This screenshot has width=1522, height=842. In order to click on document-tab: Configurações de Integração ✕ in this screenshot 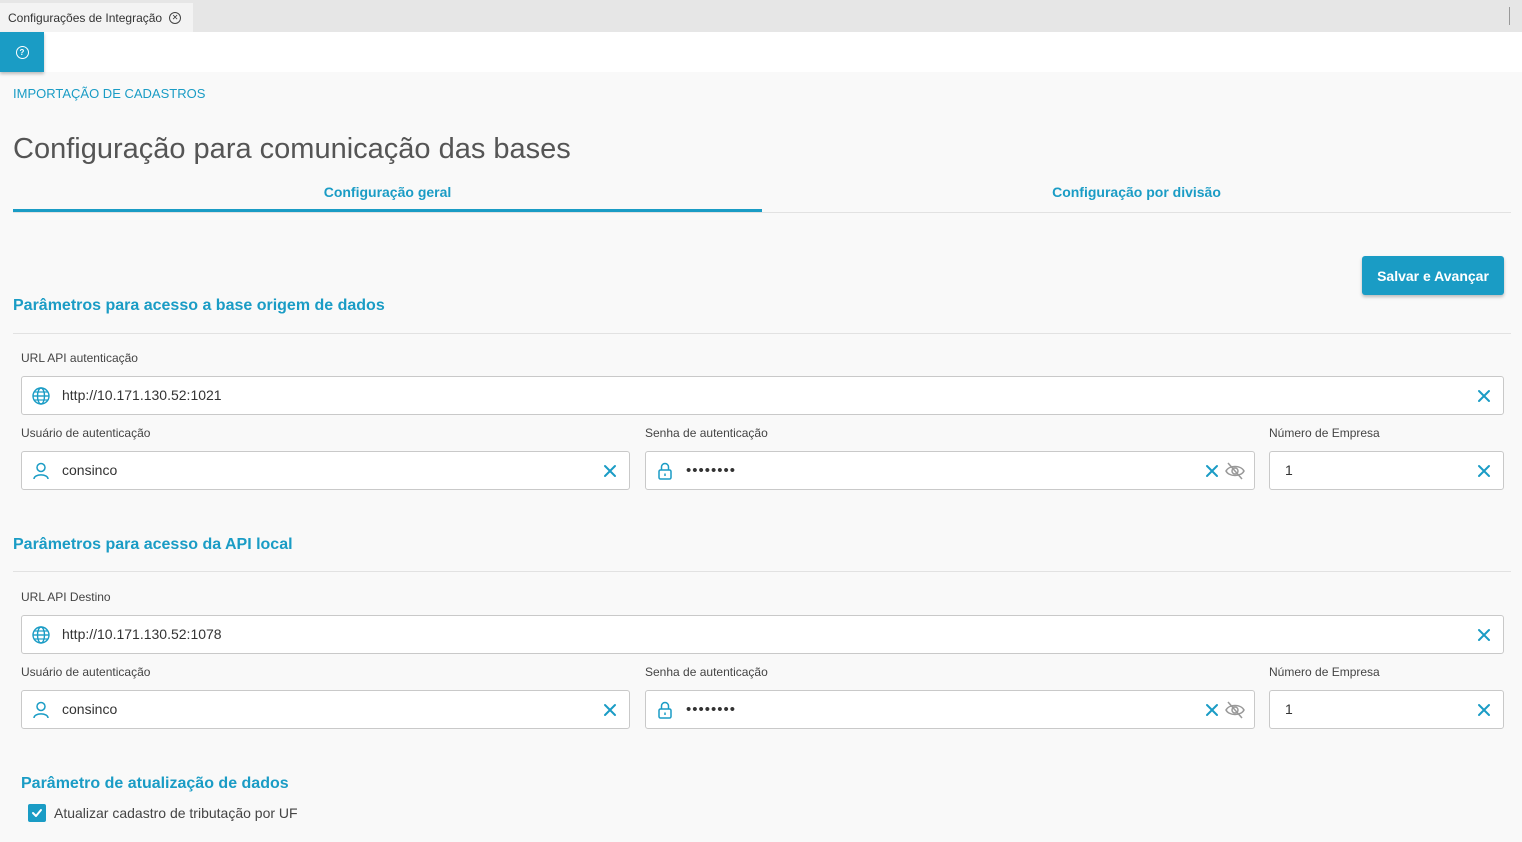, I will do `click(96, 17)`.